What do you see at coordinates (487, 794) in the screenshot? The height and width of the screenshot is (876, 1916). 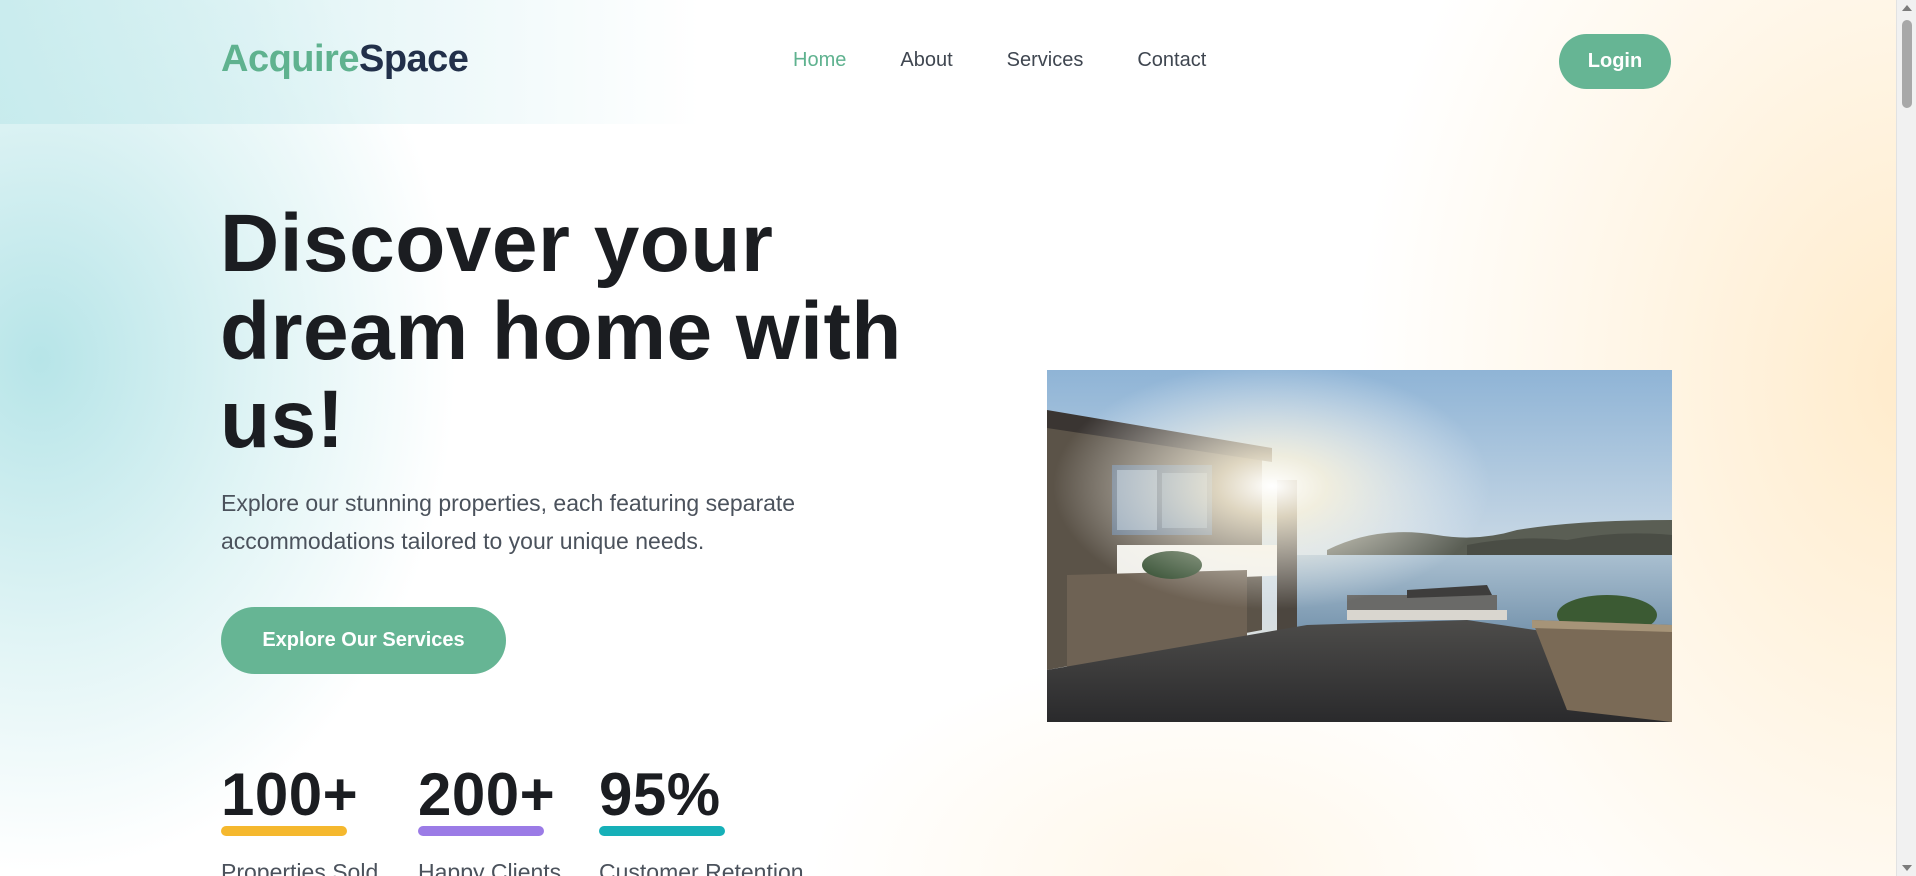 I see `stat-value: 200+` at bounding box center [487, 794].